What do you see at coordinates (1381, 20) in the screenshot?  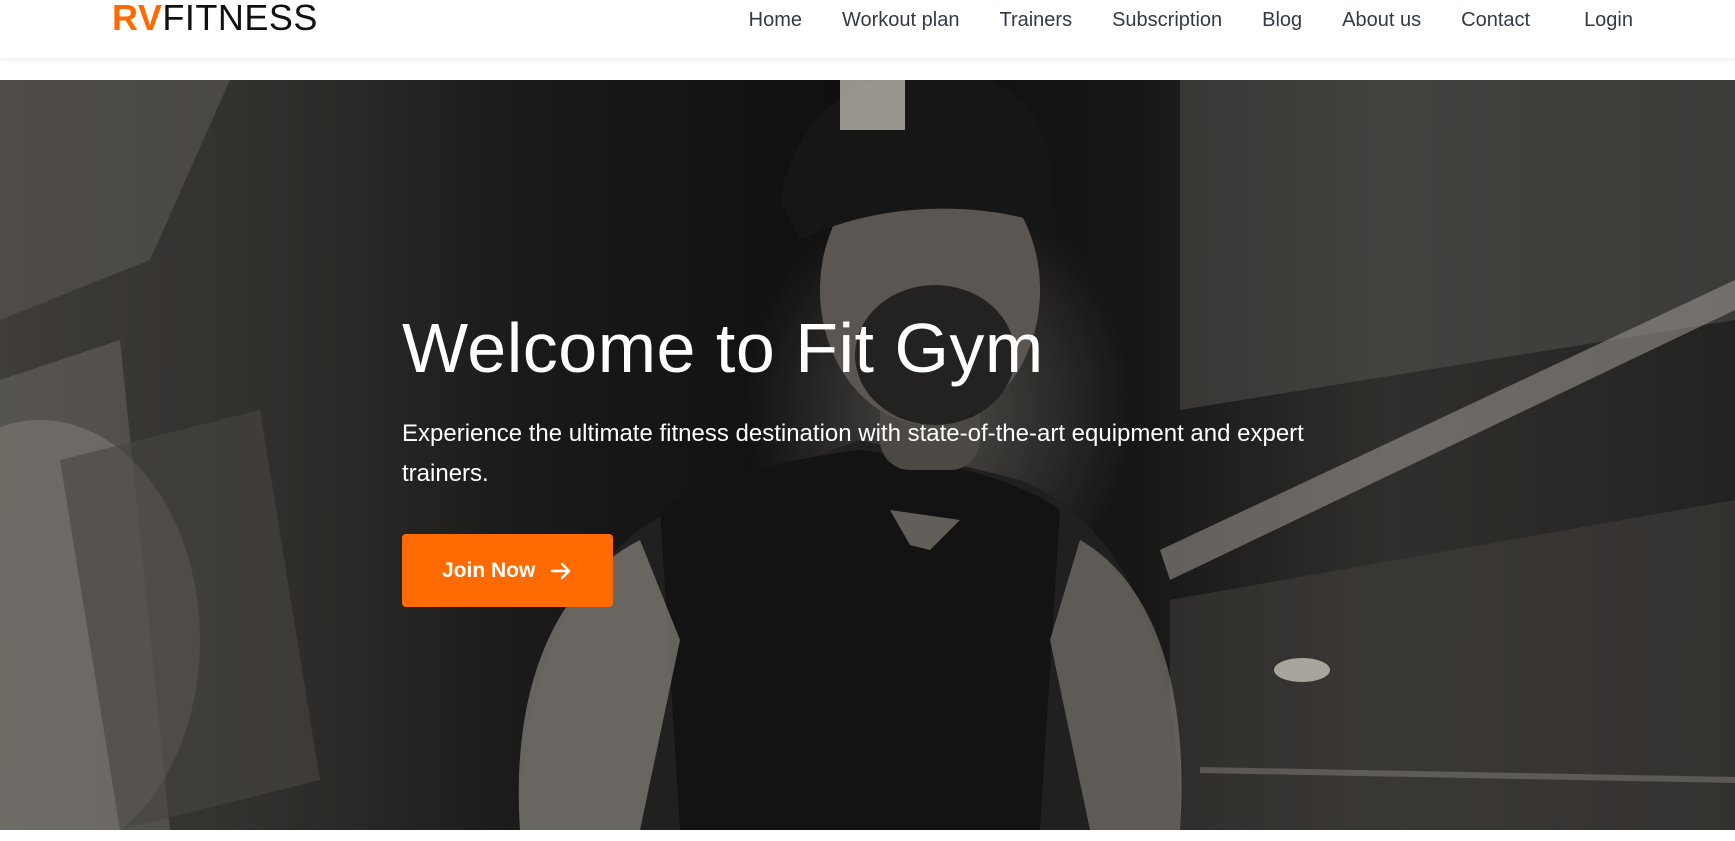 I see `nav-link-about-us: About us` at bounding box center [1381, 20].